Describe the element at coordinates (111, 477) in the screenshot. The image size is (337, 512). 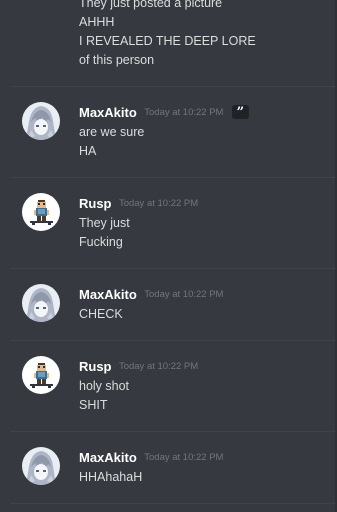
I see `message-line: HHAhahaH` at that location.